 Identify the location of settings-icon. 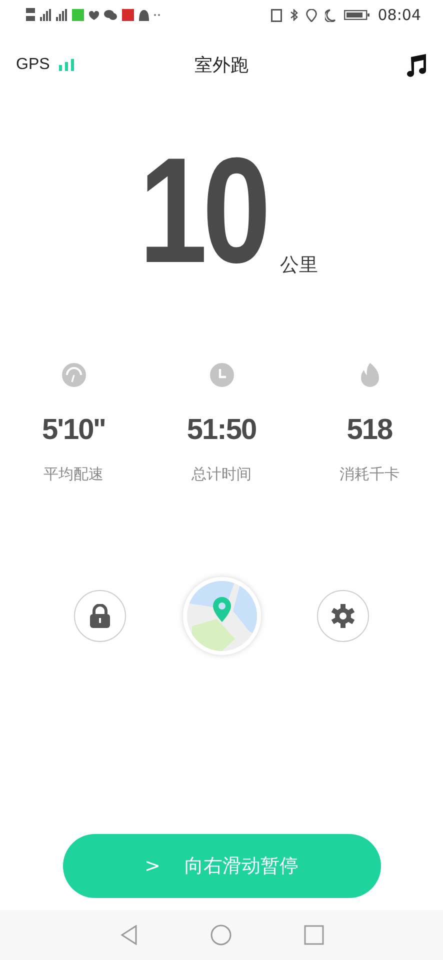
(343, 616).